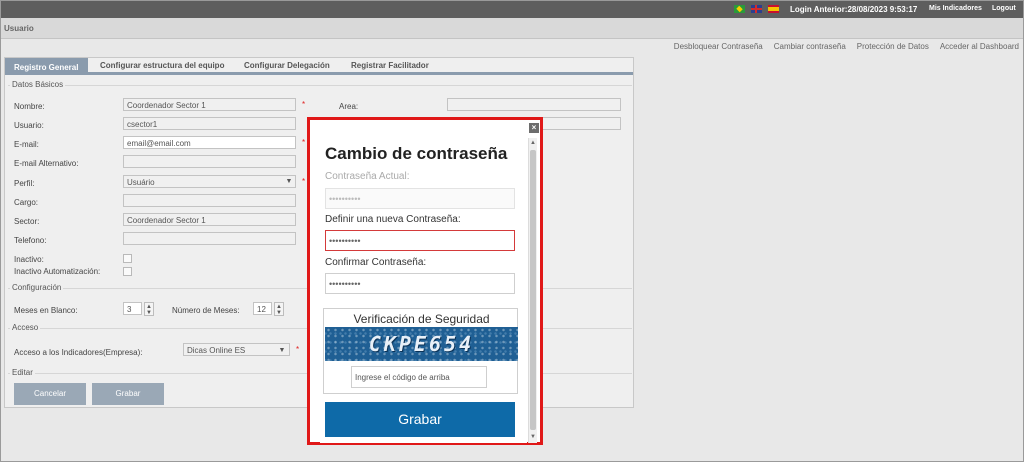  Describe the element at coordinates (390, 65) in the screenshot. I see `tab-registrar-facilitador: Registrar Facilitador` at that location.